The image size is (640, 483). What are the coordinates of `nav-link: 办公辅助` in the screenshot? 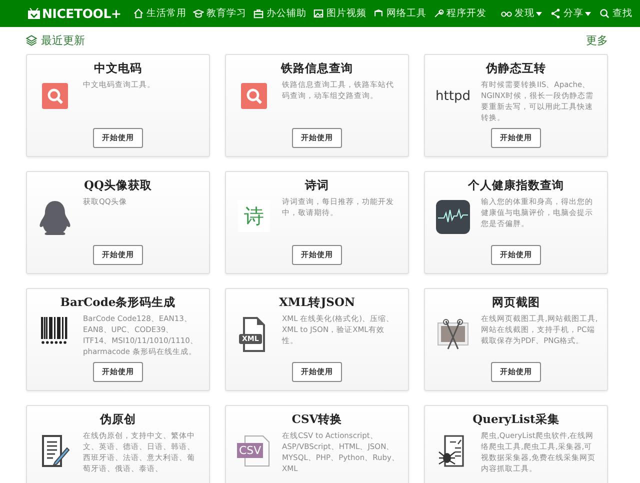 It's located at (279, 13).